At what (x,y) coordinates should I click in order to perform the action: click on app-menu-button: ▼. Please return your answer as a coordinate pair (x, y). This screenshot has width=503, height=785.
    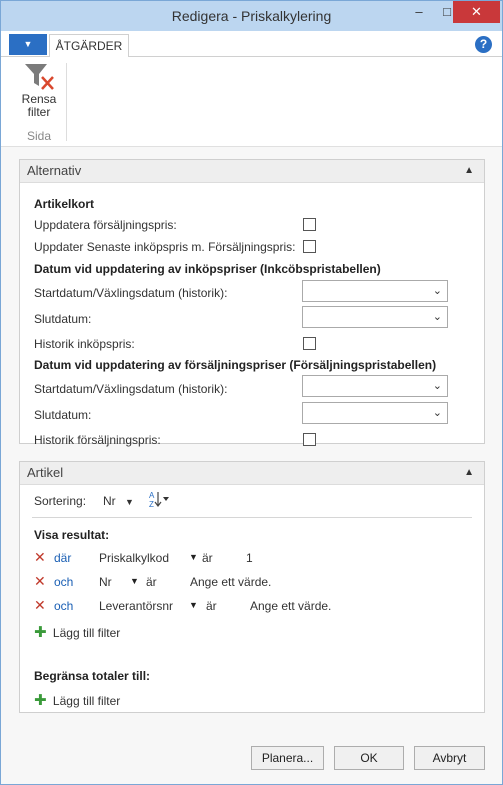
    Looking at the image, I should click on (28, 44).